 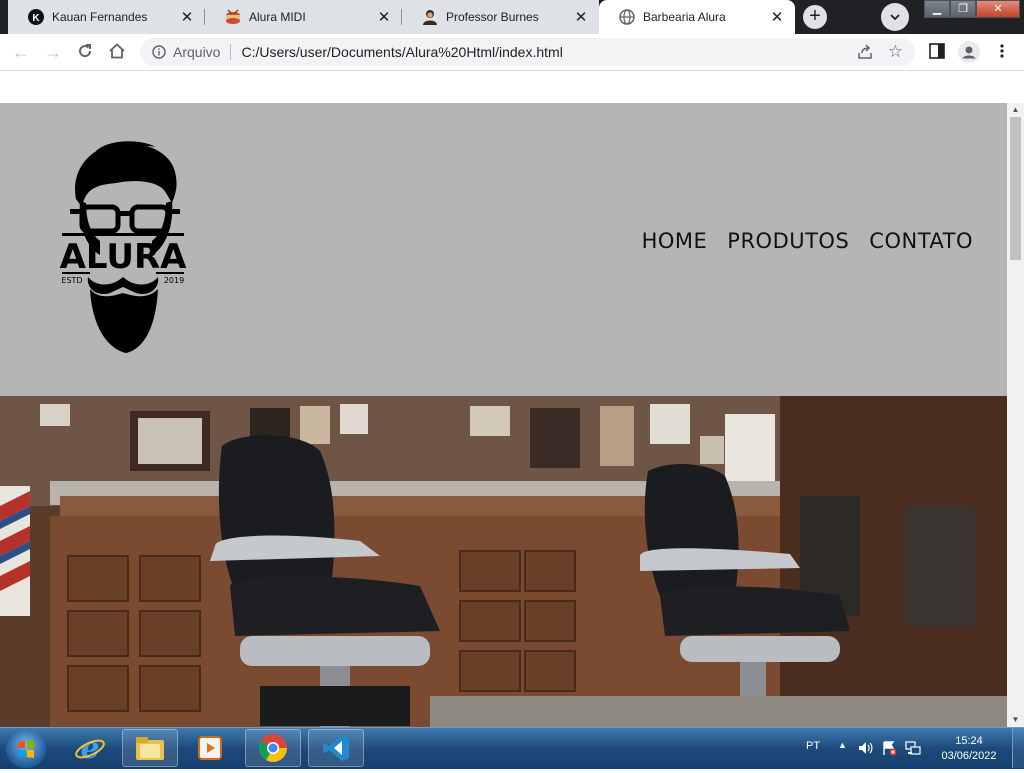 I want to click on divider, so click(x=231, y=52).